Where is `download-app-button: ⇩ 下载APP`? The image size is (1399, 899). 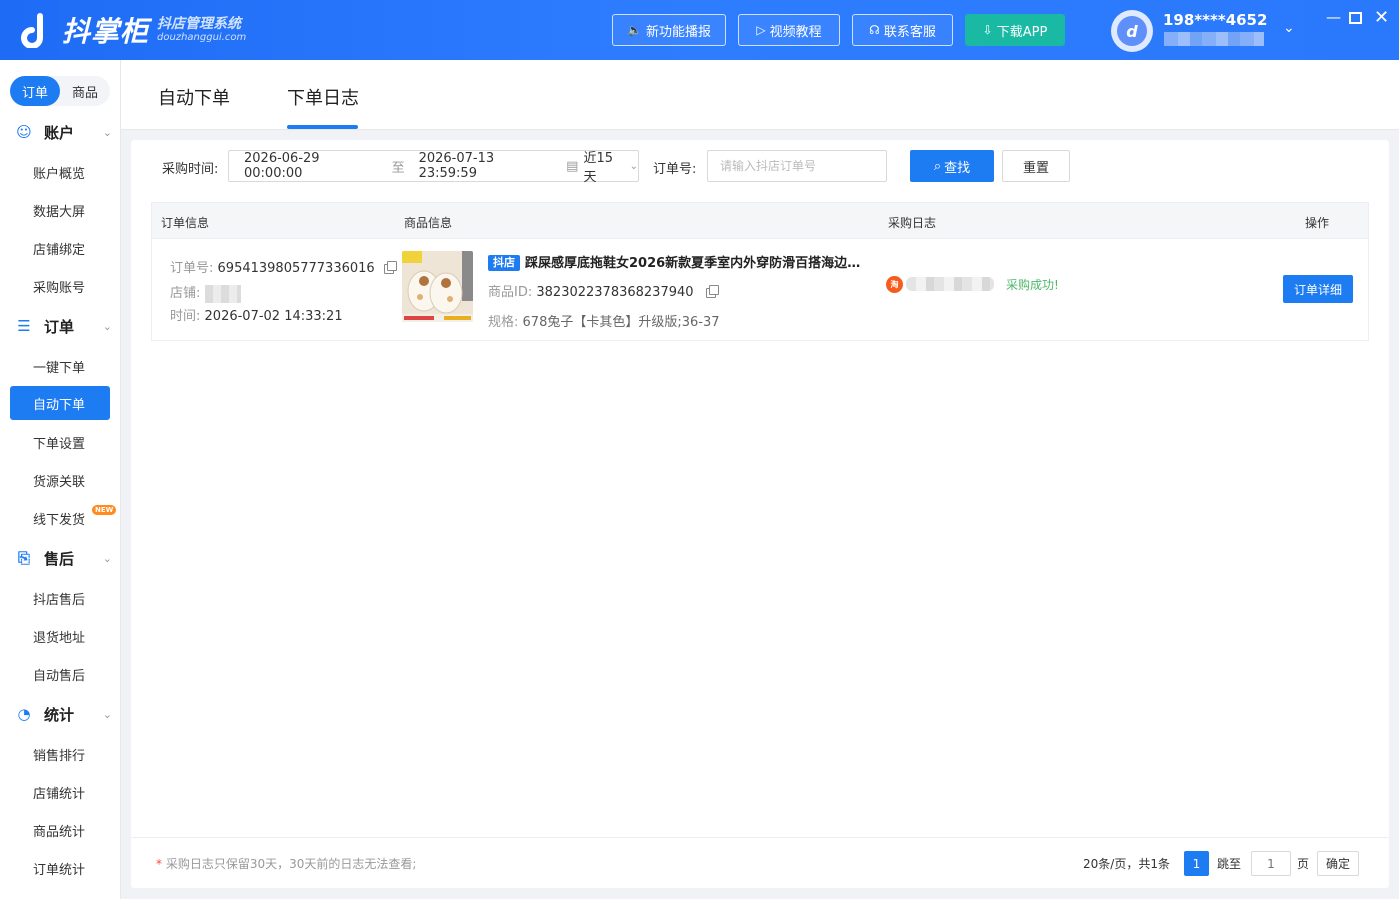
download-app-button: ⇩ 下载APP is located at coordinates (1015, 30).